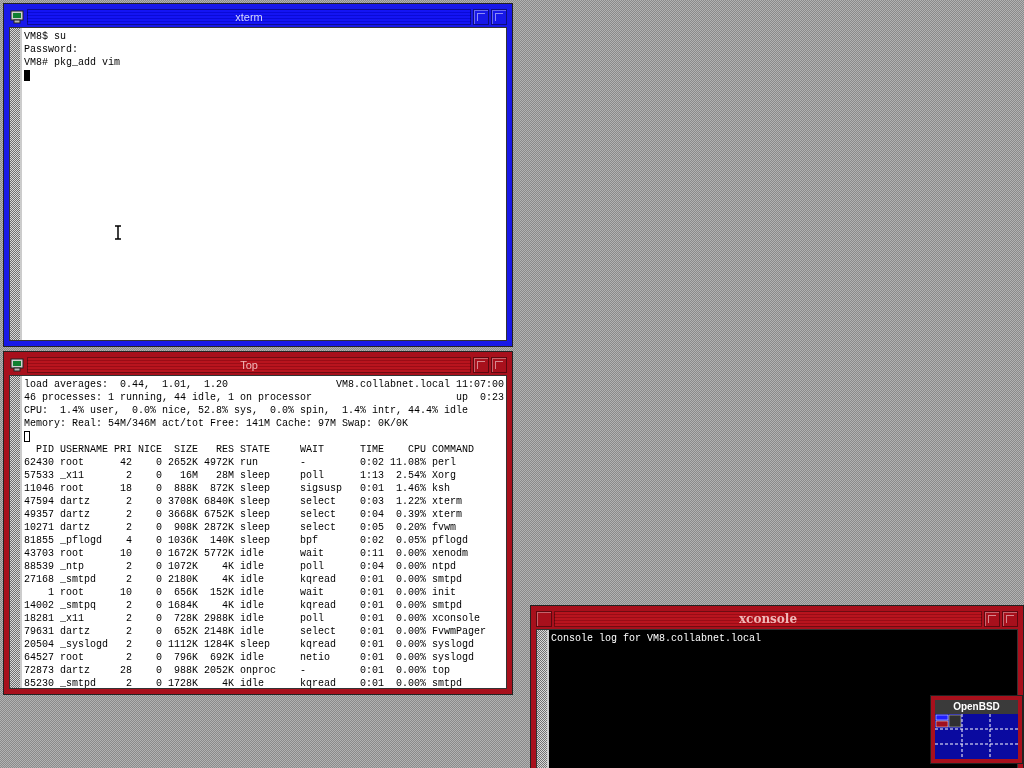  Describe the element at coordinates (447, 514) in the screenshot. I see `table-cell-text: xterm` at that location.